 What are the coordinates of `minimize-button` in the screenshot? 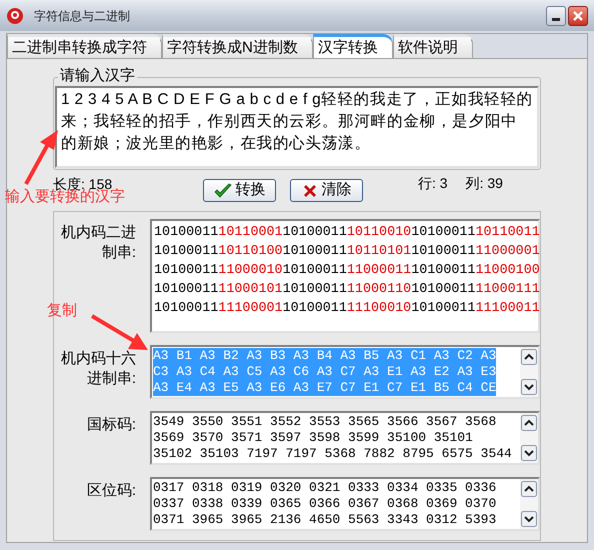 It's located at (556, 16).